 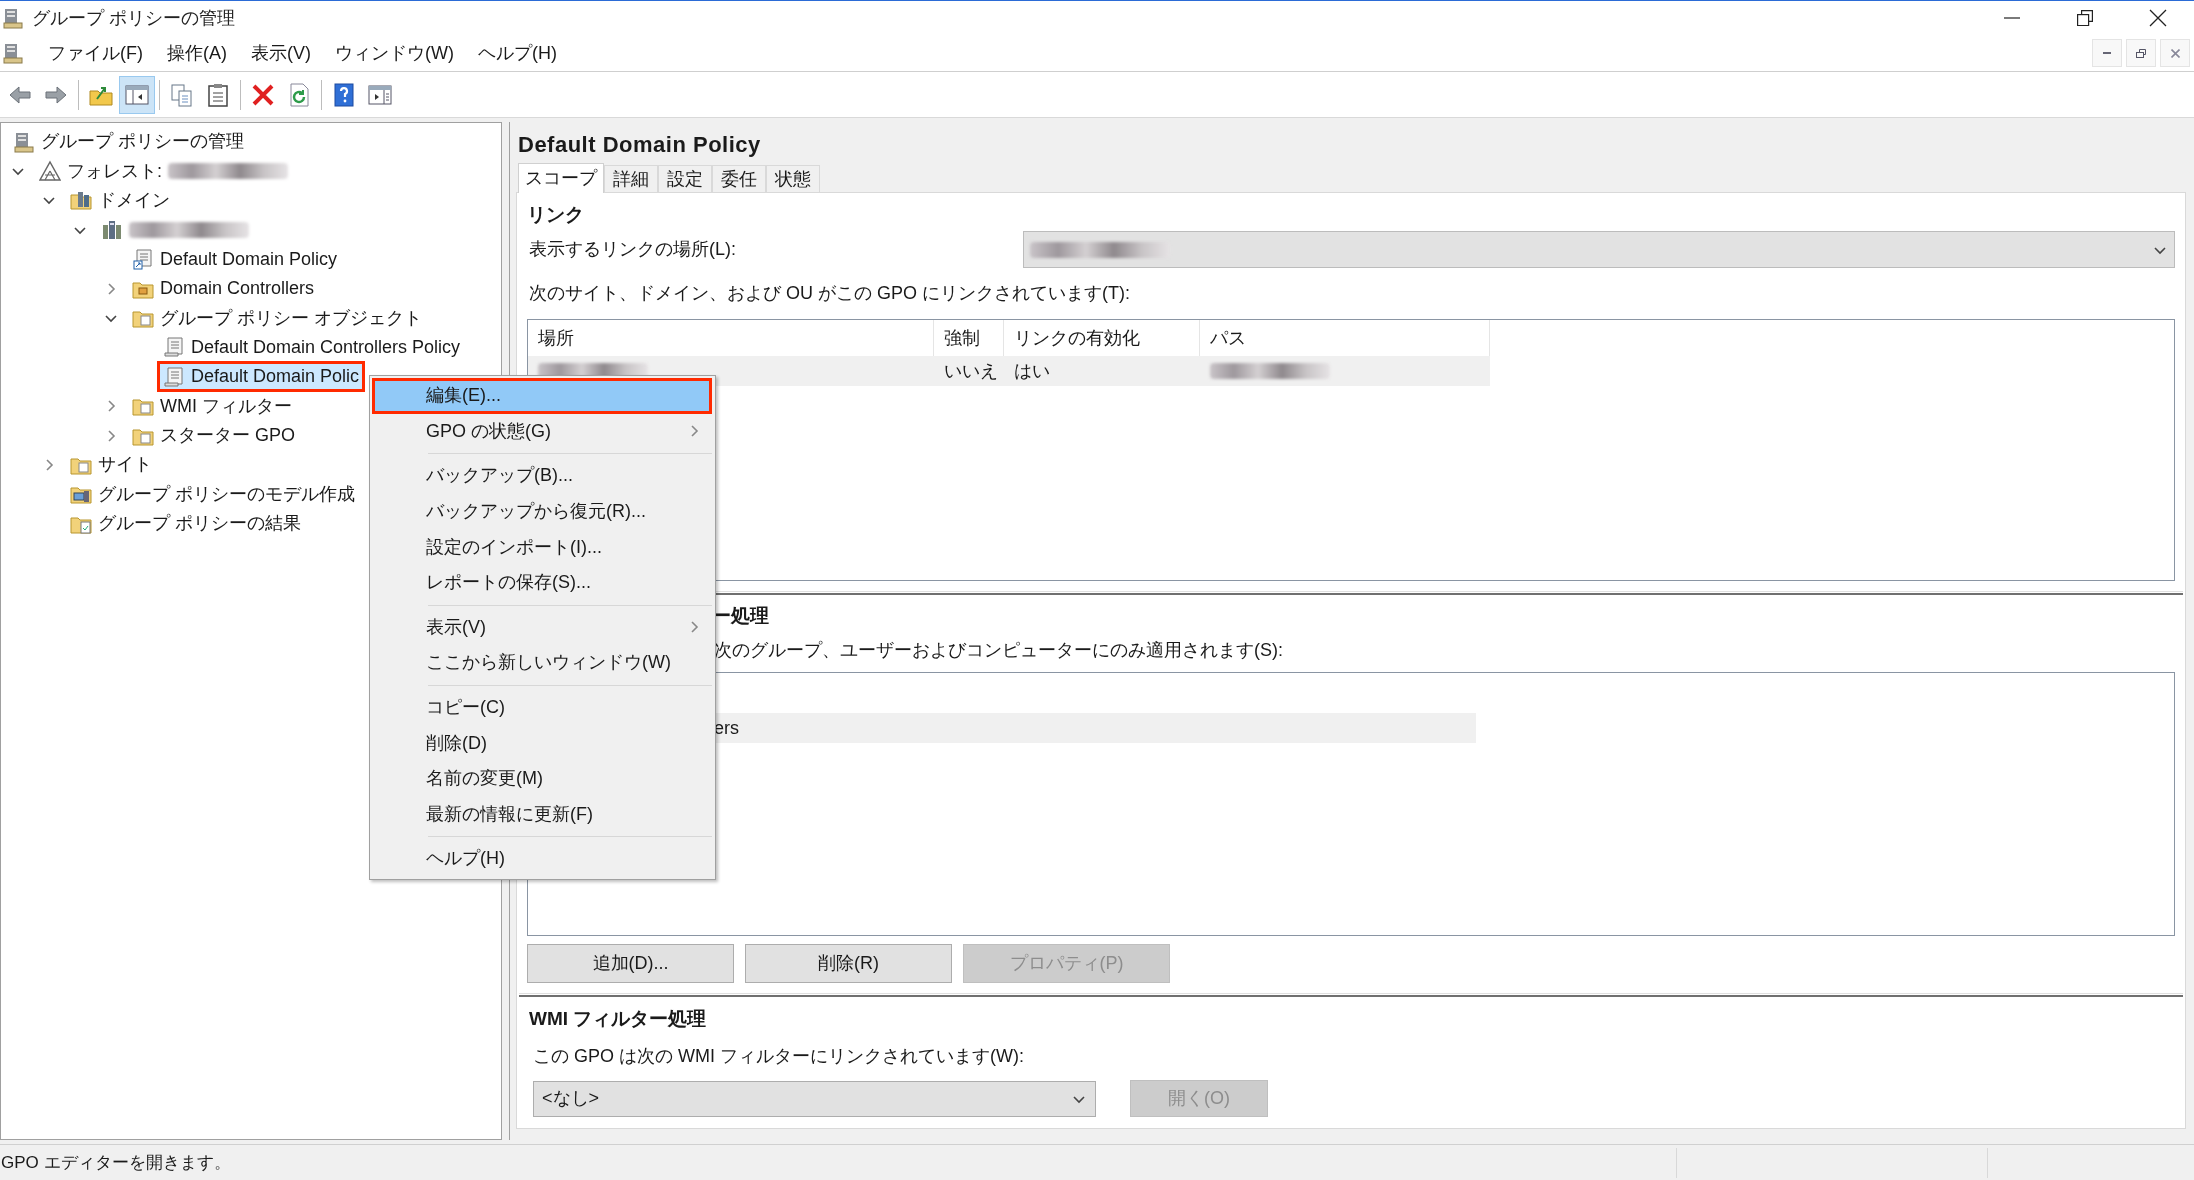 What do you see at coordinates (848, 963) in the screenshot?
I see `action-button: 削除(R)` at bounding box center [848, 963].